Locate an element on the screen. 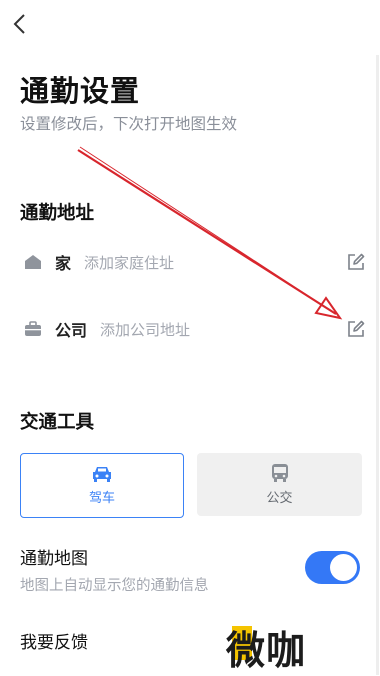  page-subtitle: 设置修改后，下次打开地图生效 is located at coordinates (129, 124).